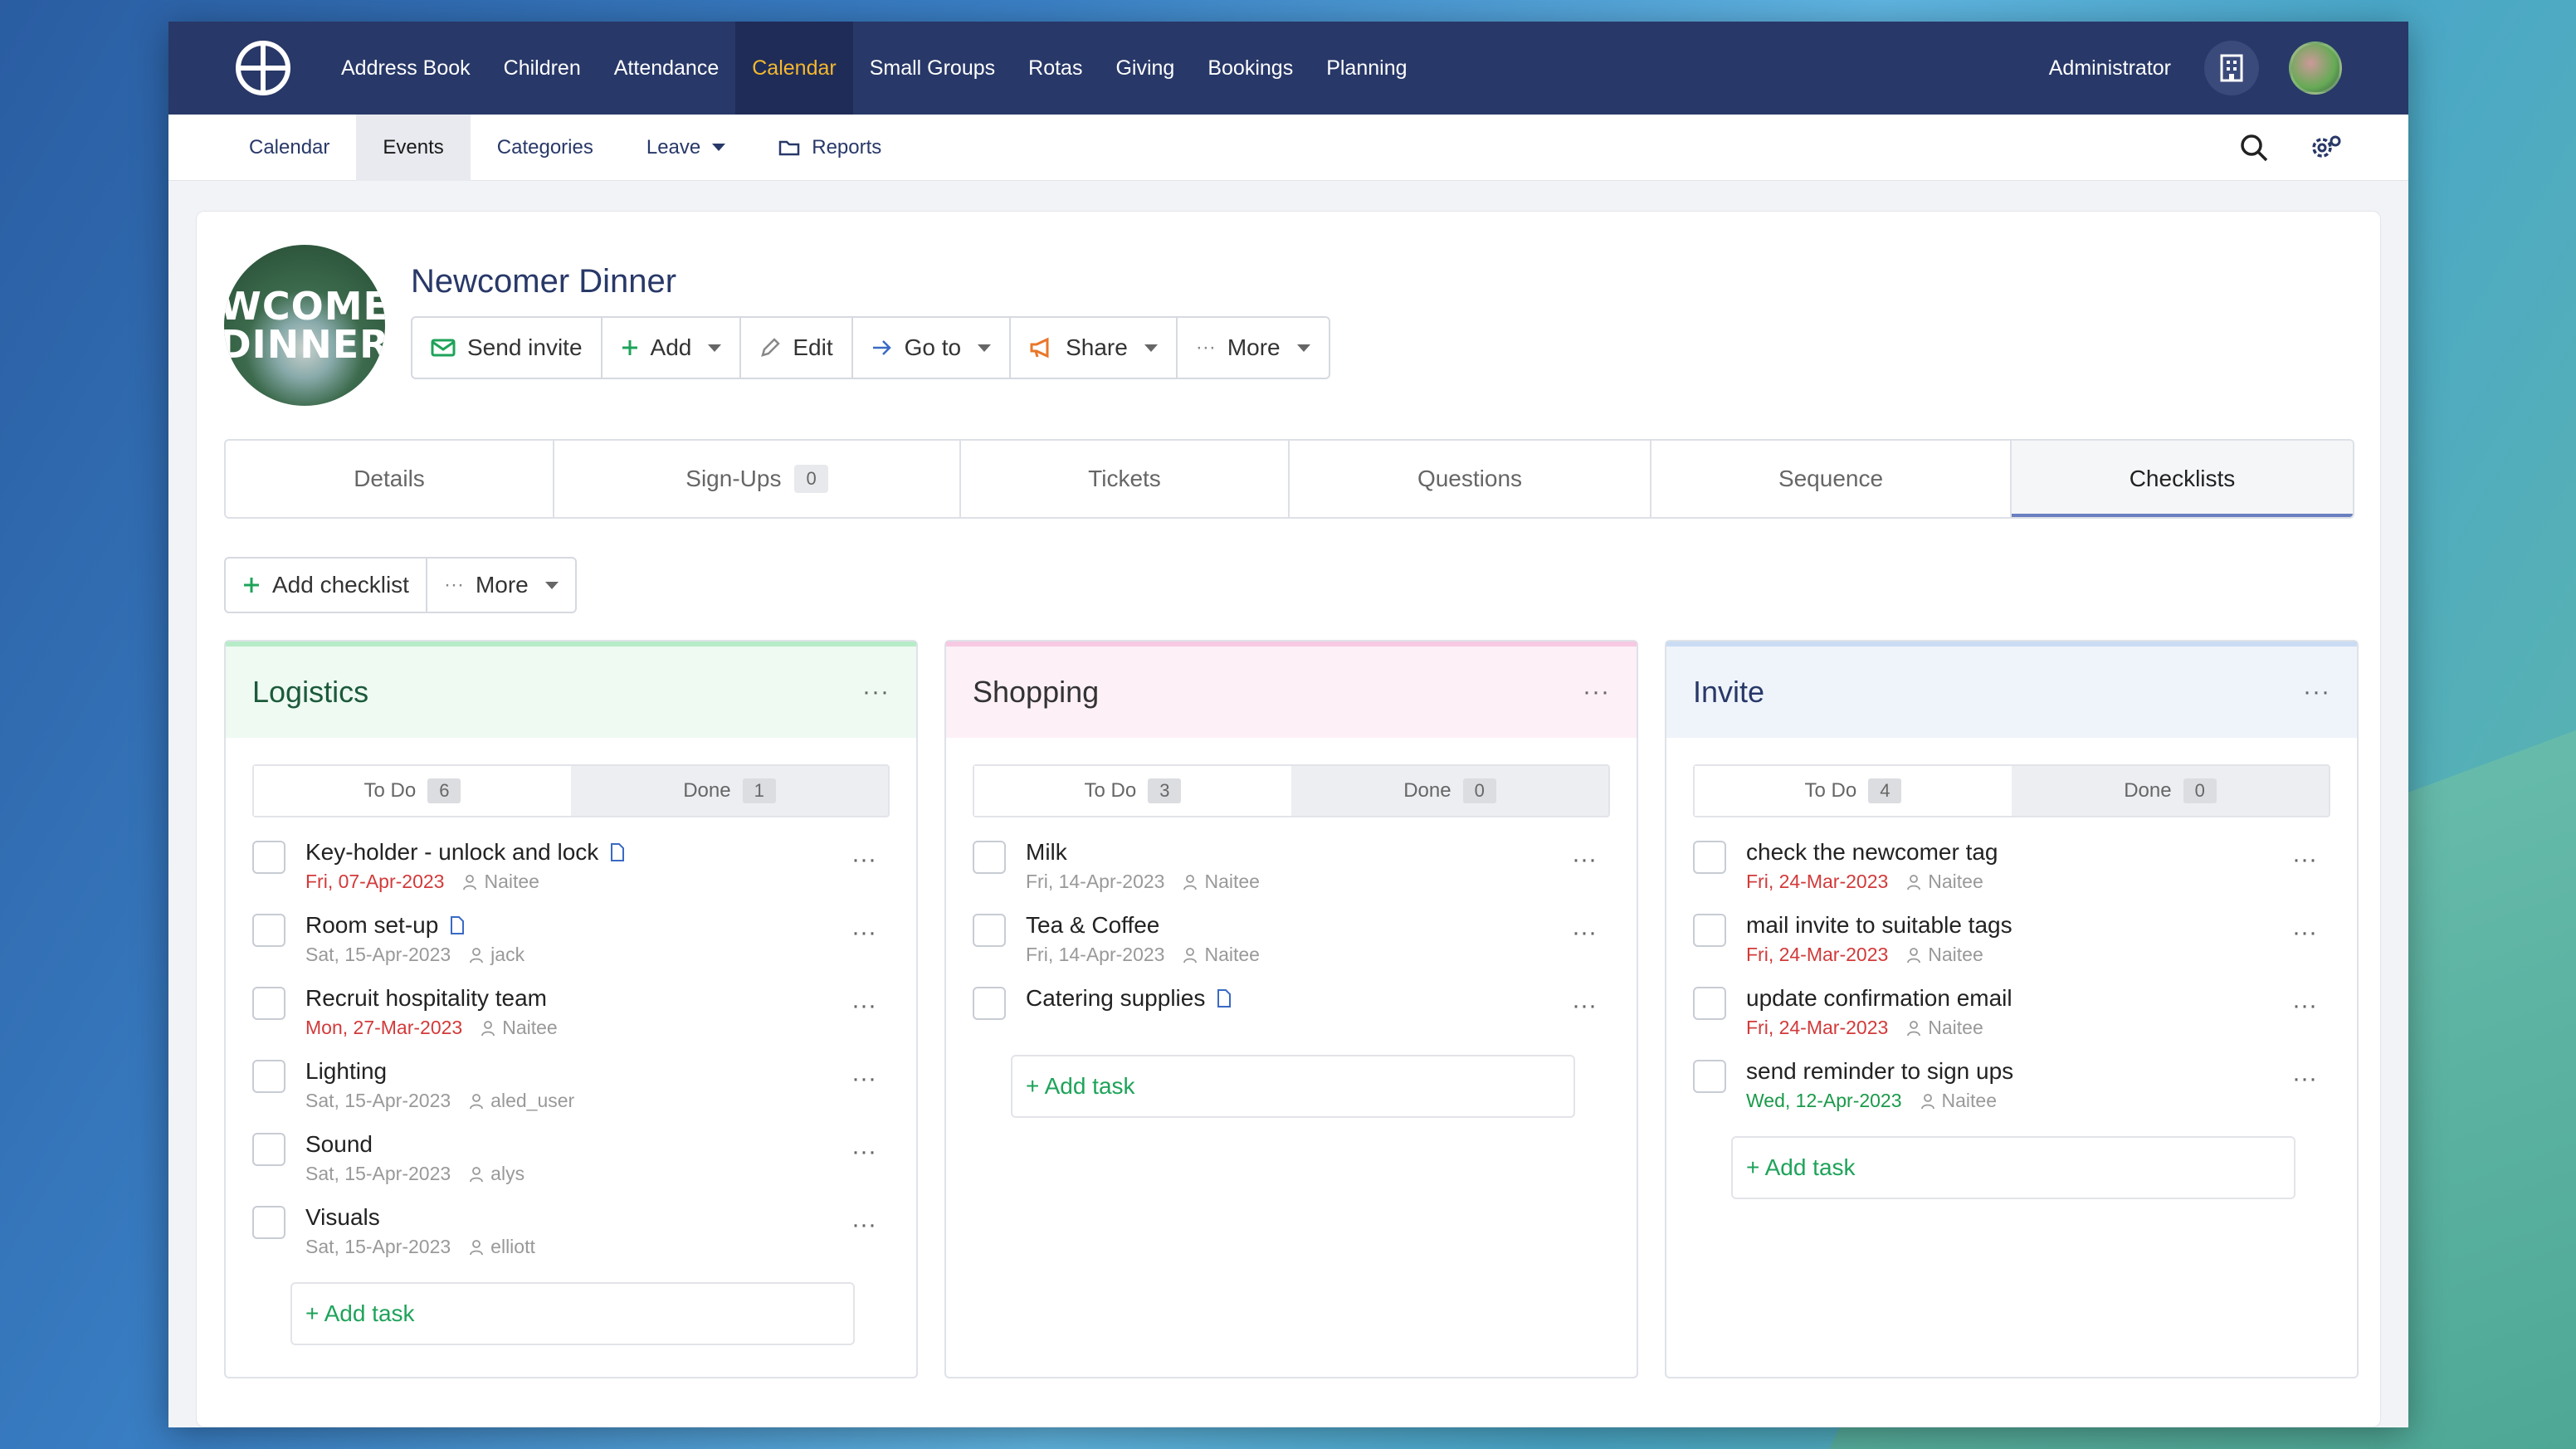  I want to click on add-checklist-button: Add checklist, so click(326, 586).